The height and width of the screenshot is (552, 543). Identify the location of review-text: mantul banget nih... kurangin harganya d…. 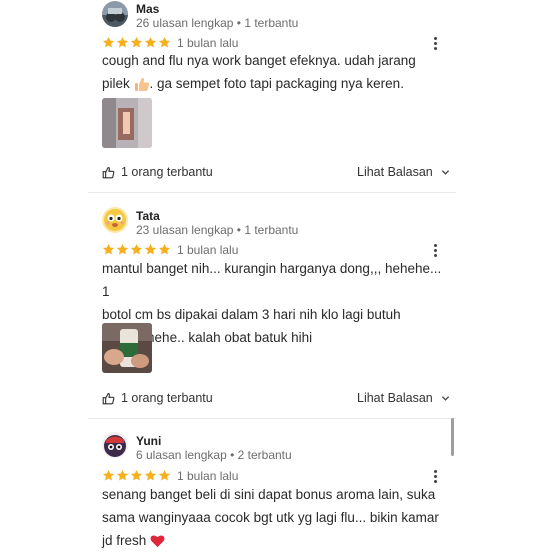
(272, 303).